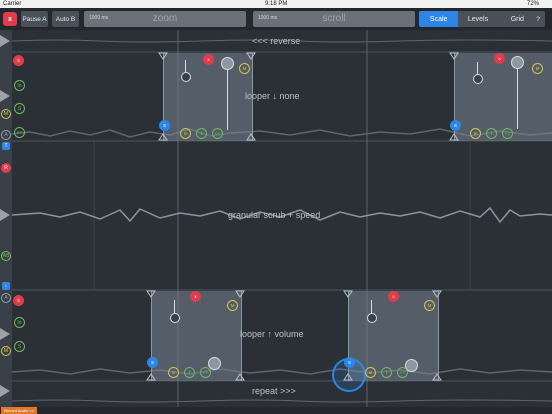 Image resolution: width=552 pixels, height=414 pixels. I want to click on bottom-bar, so click(276, 410).